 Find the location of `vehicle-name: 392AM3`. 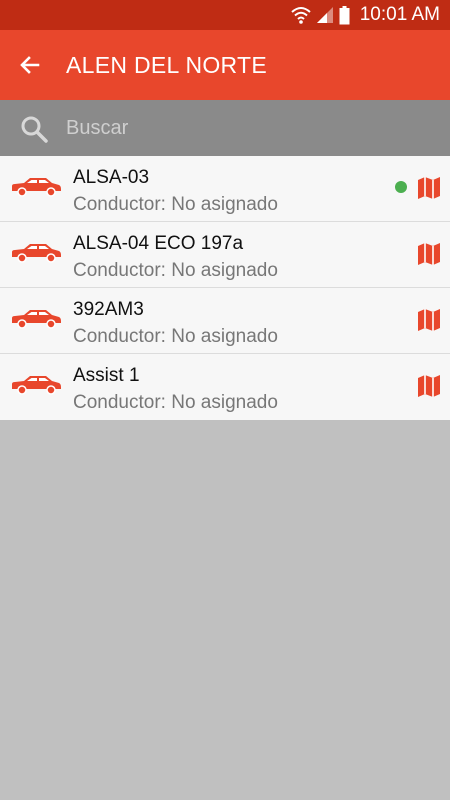

vehicle-name: 392AM3 is located at coordinates (108, 309).